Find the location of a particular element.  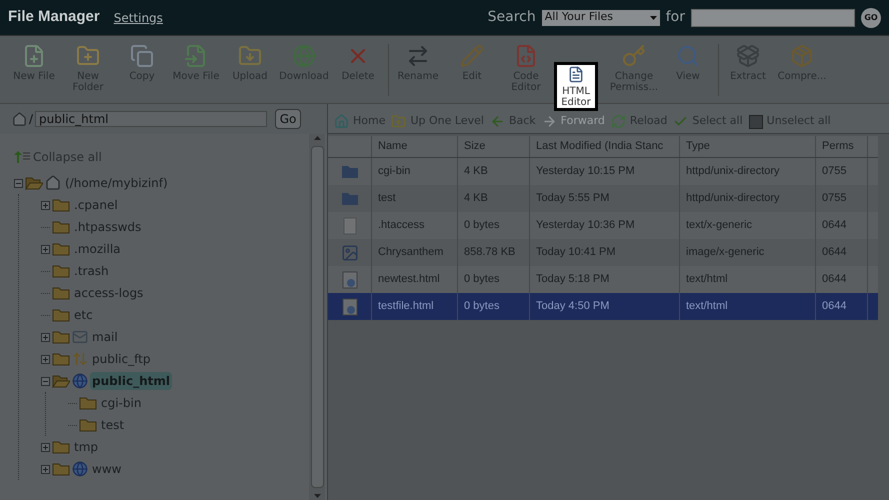

tree-item: tmp is located at coordinates (86, 447).